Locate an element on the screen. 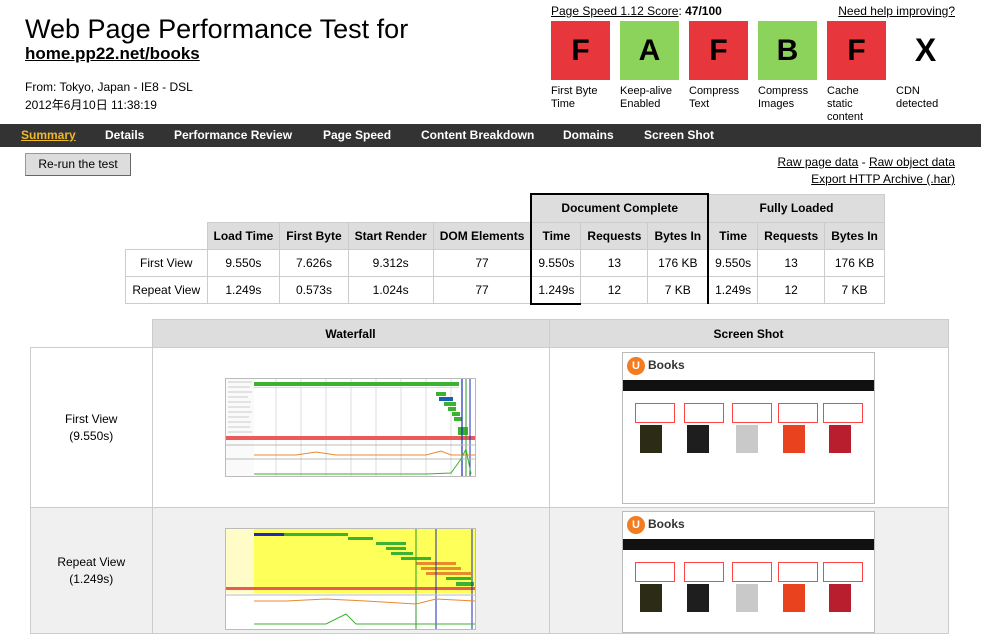 The height and width of the screenshot is (634, 981). test-date: 2012年6月10日 11:38:19 is located at coordinates (91, 105).